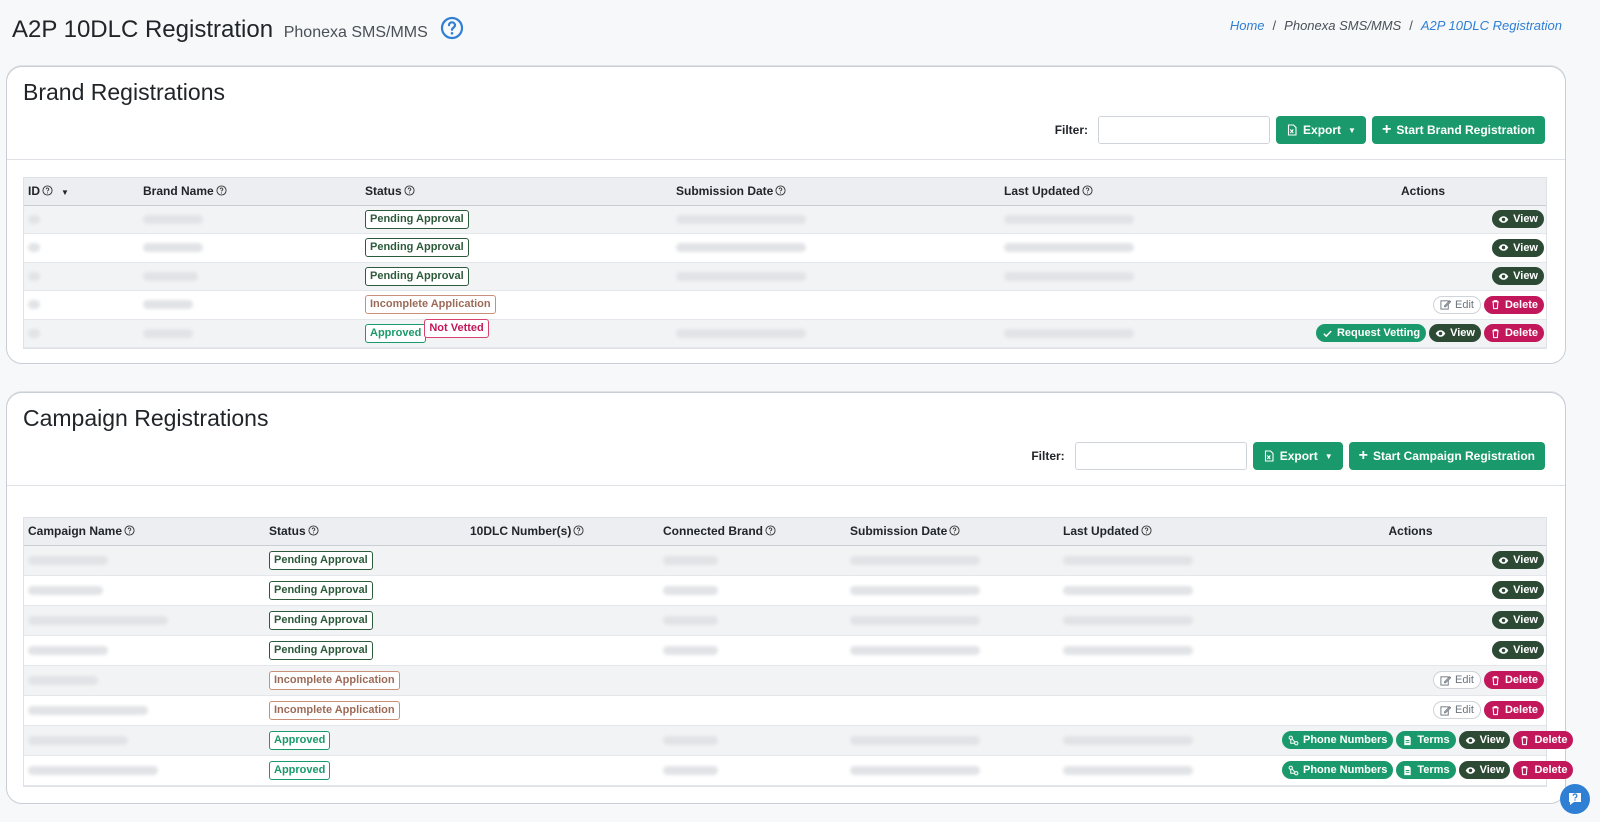  I want to click on chat-help-button, so click(1575, 799).